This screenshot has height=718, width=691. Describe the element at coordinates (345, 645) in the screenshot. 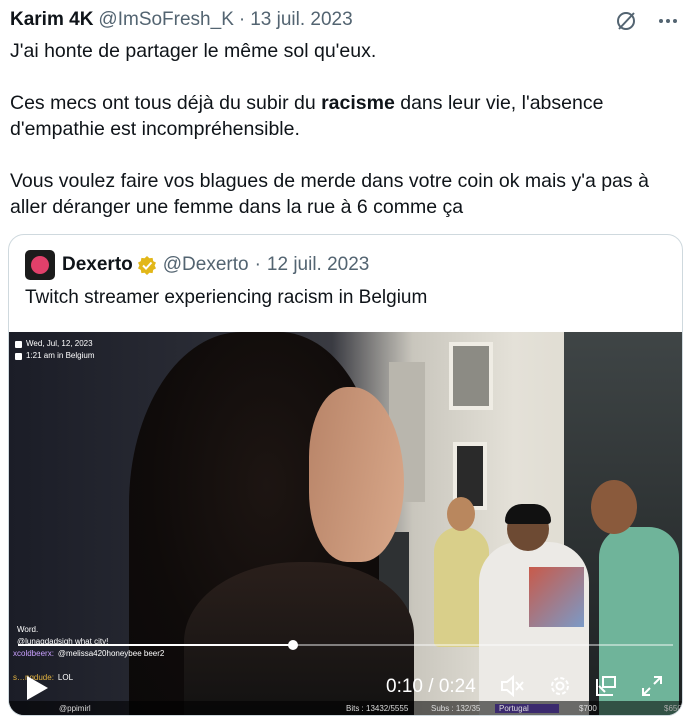

I see `progress-bar` at that location.